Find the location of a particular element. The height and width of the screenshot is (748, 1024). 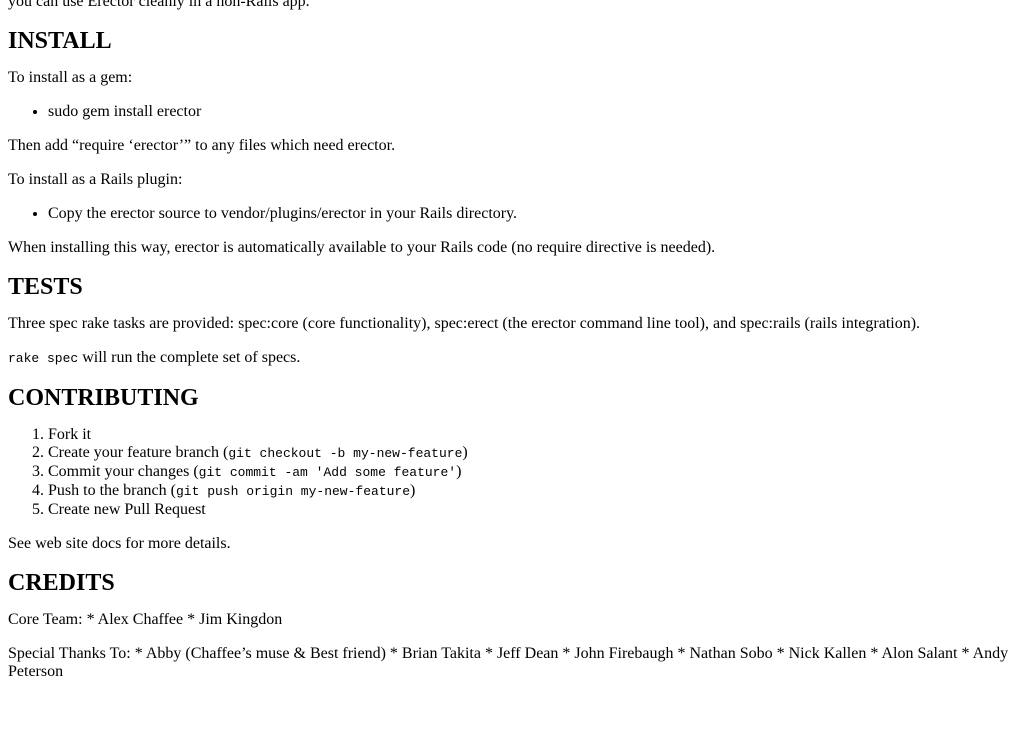

see-docs-note: See web site docs for more details. is located at coordinates (119, 543).